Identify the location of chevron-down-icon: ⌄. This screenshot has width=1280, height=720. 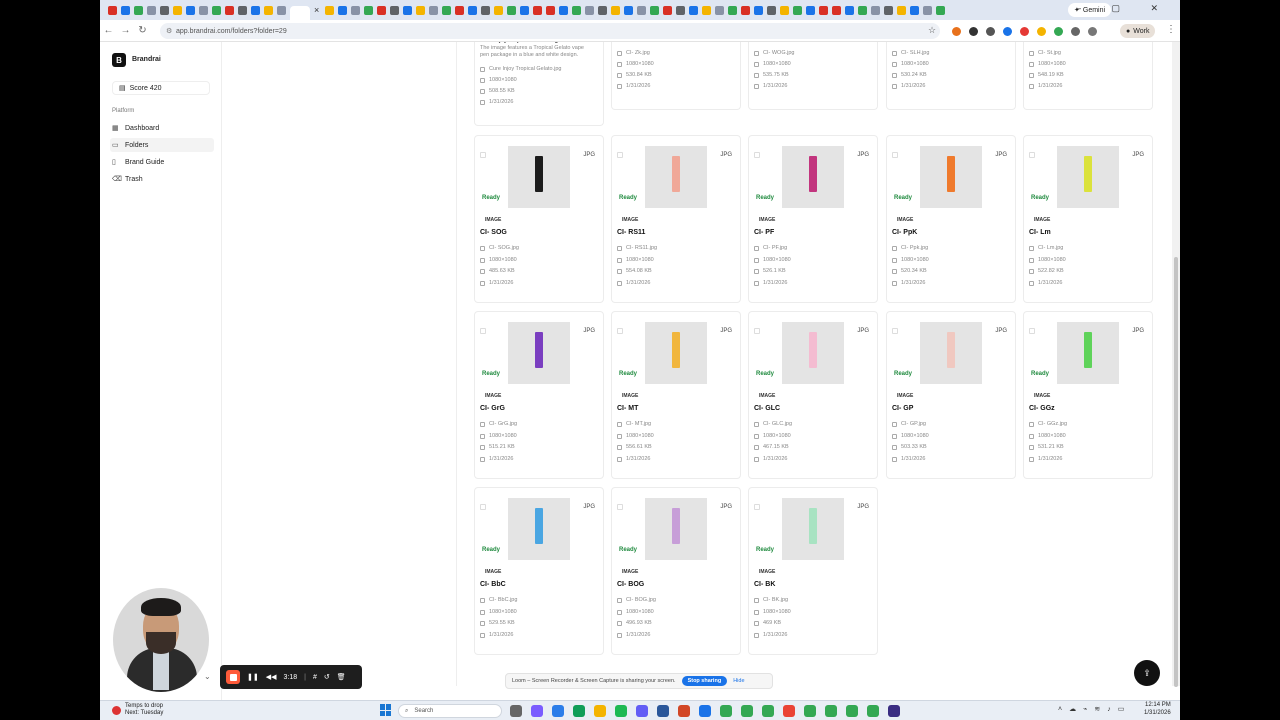
(207, 676).